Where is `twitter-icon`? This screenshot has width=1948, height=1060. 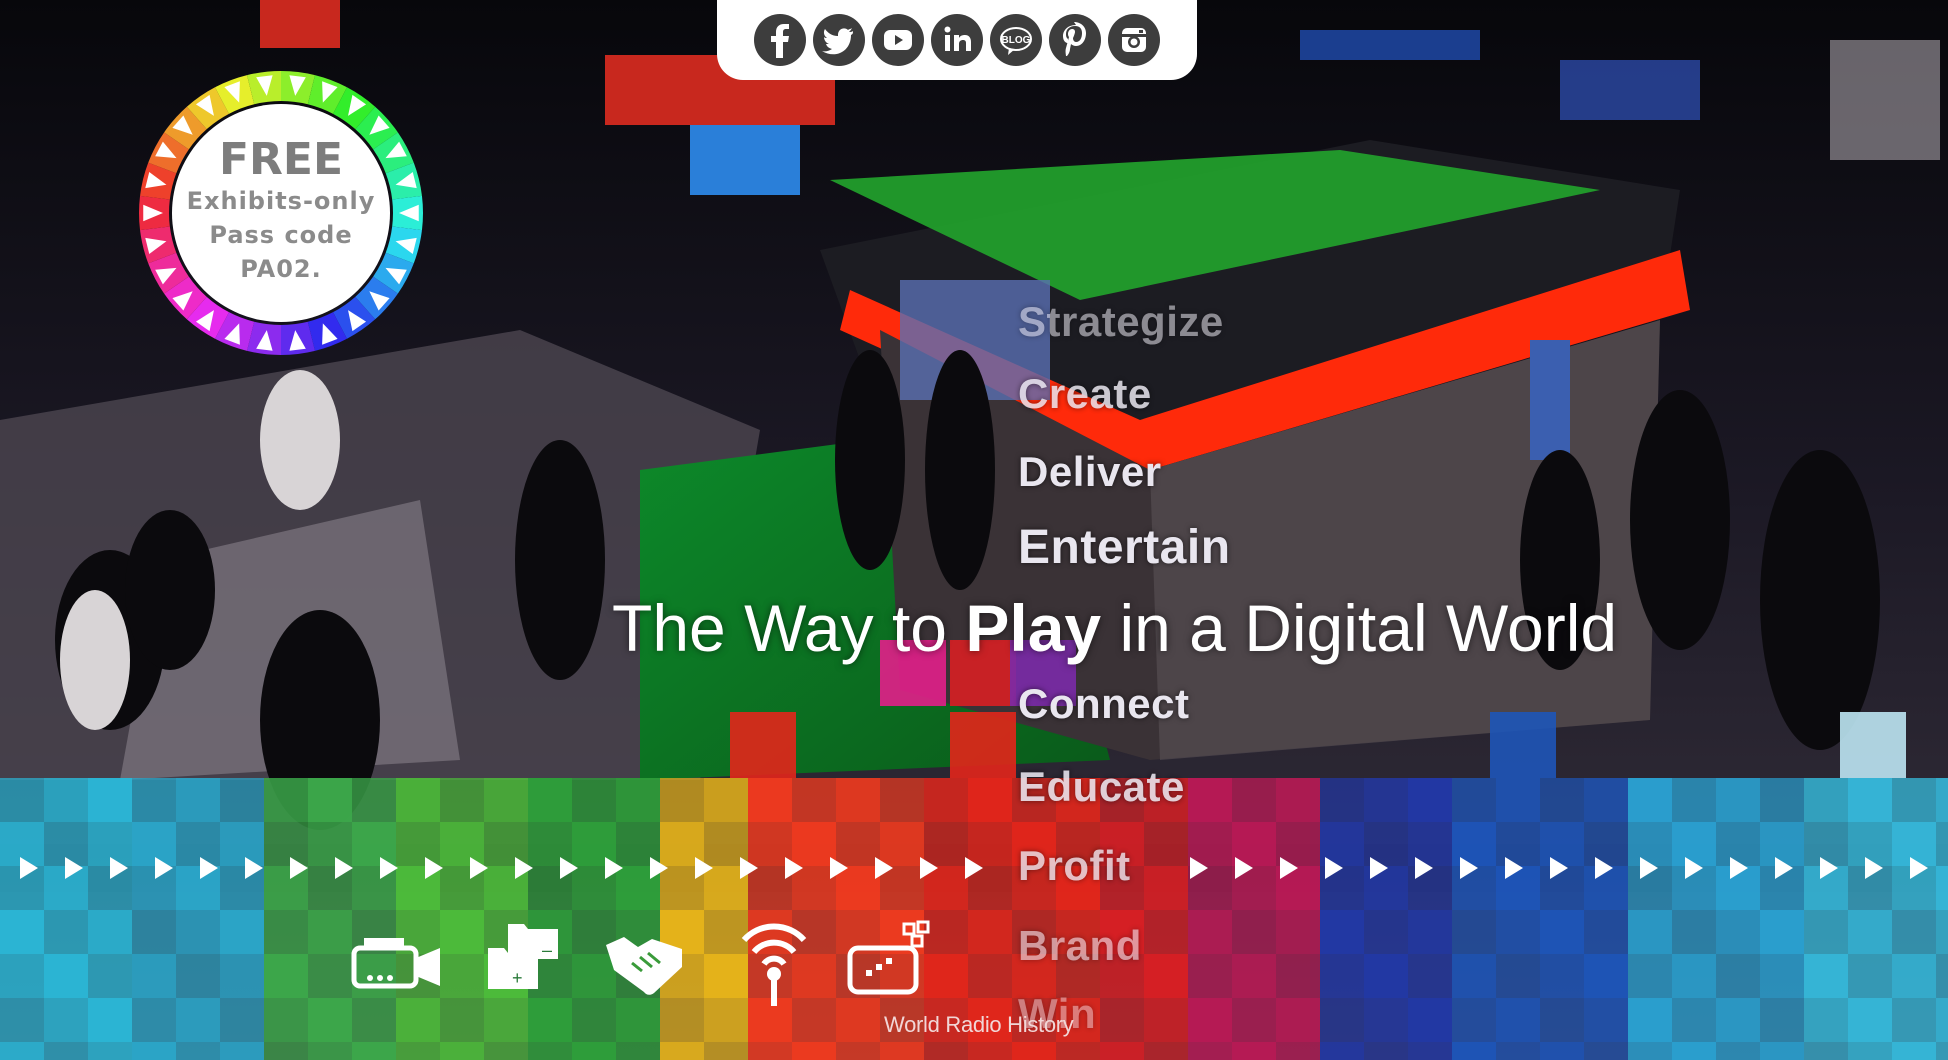
twitter-icon is located at coordinates (839, 40).